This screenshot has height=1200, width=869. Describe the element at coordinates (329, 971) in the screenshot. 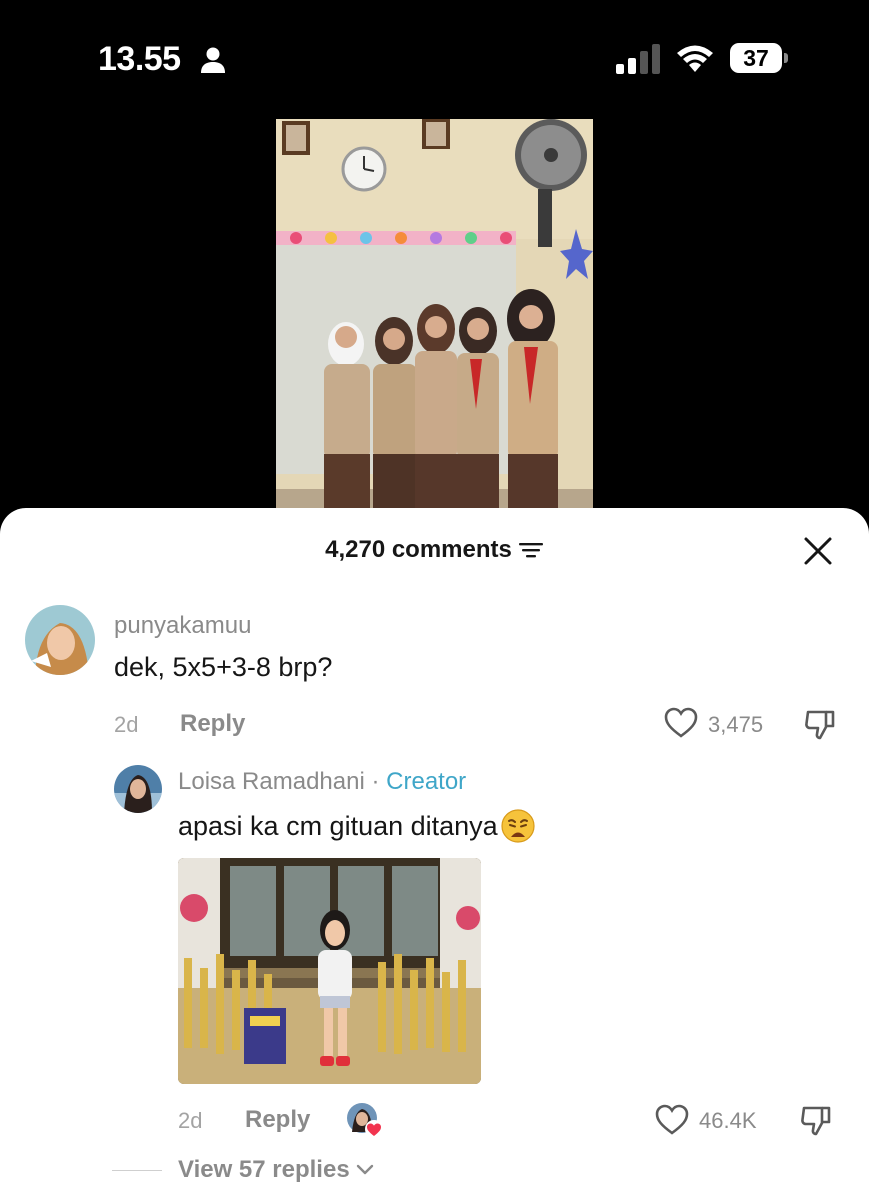

I see `reply-photo` at that location.